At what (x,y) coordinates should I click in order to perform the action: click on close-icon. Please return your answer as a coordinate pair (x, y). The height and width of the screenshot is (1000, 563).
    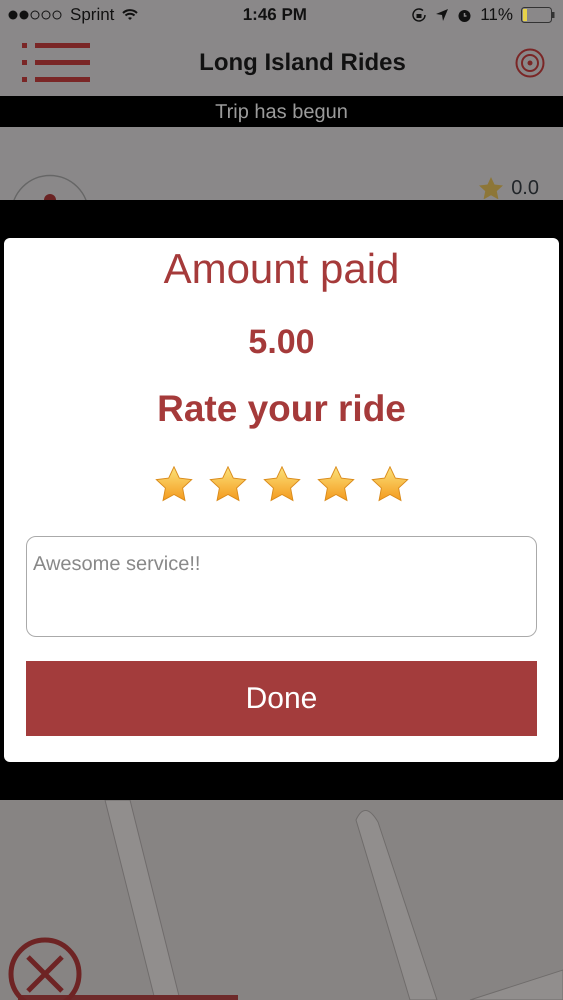
    Looking at the image, I should click on (45, 968).